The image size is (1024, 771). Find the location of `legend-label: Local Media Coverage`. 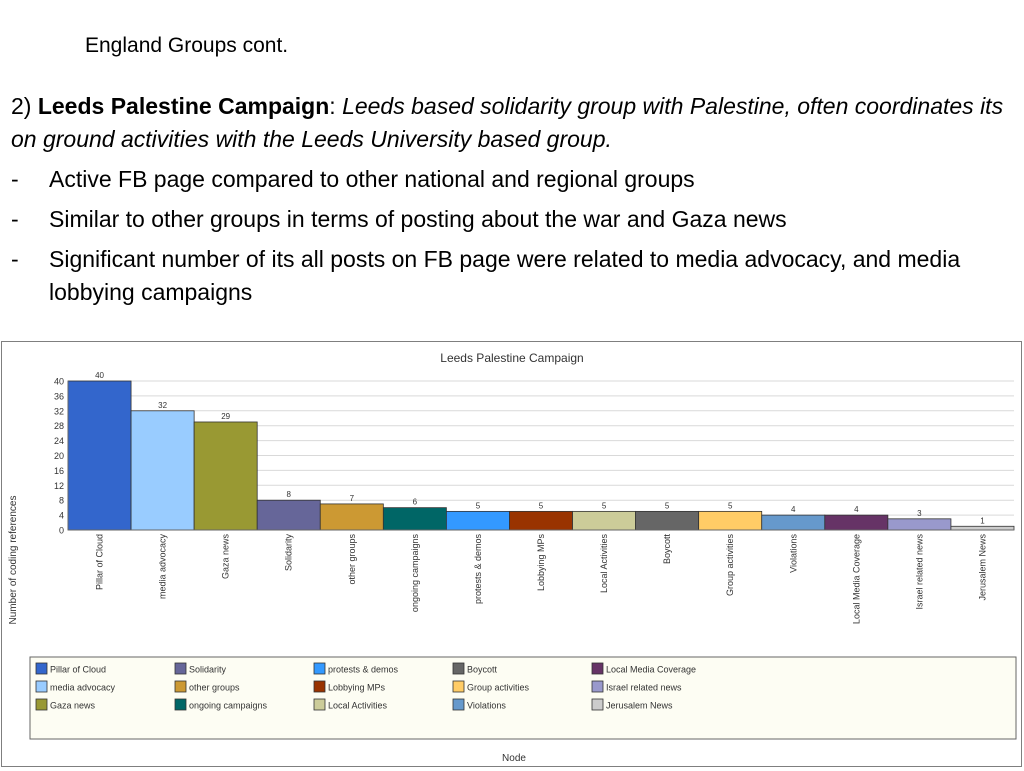

legend-label: Local Media Coverage is located at coordinates (651, 670).